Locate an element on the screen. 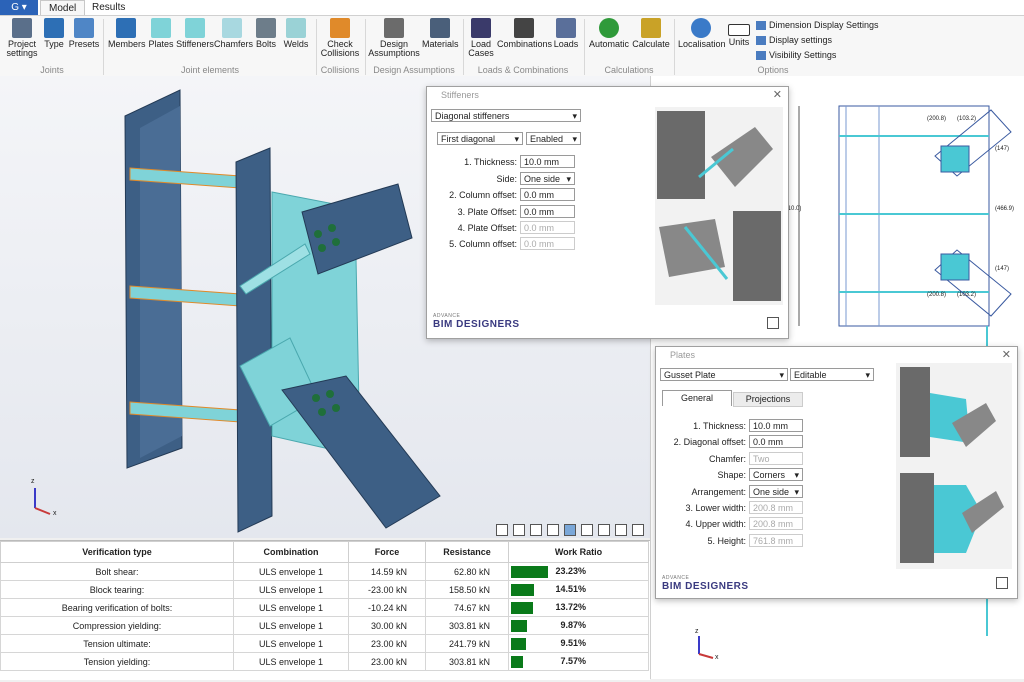  app-menu-button: G ▾ is located at coordinates (19, 7).